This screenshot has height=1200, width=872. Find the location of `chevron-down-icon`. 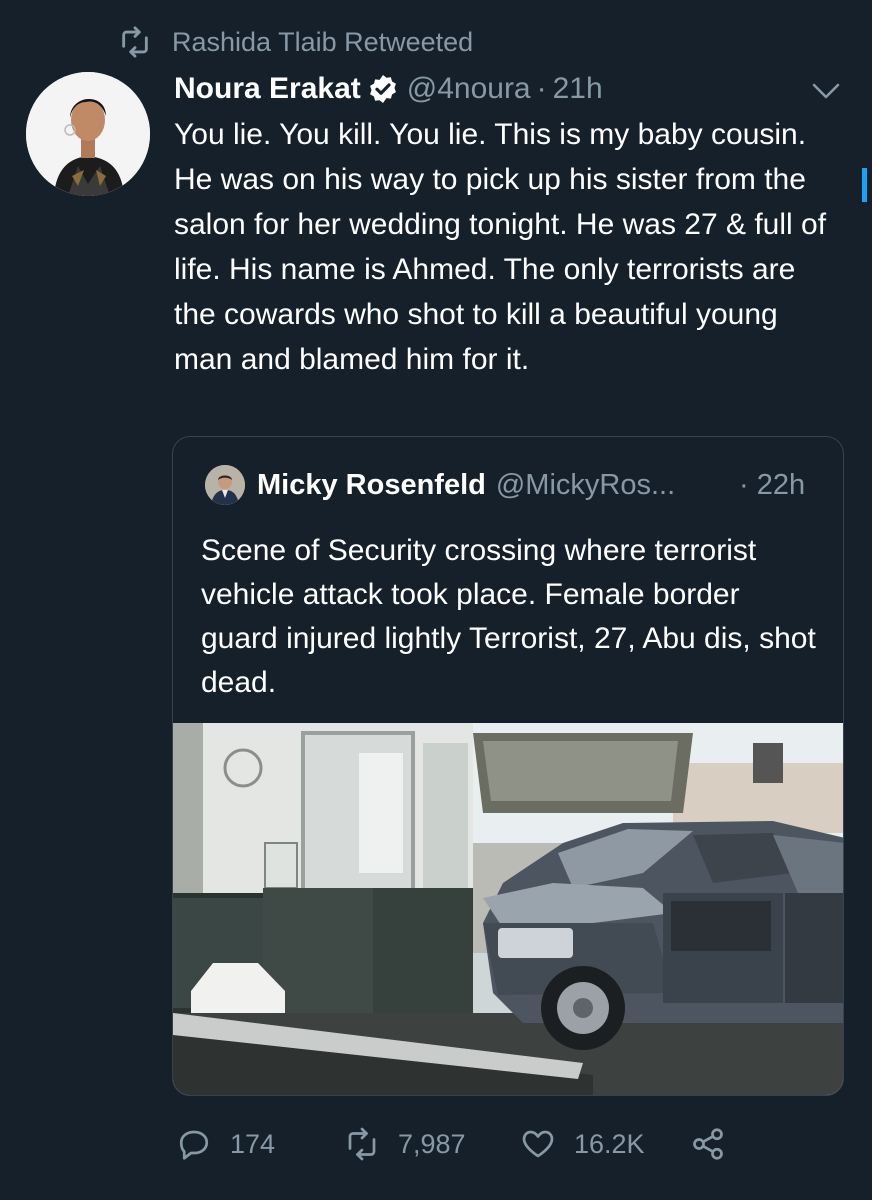

chevron-down-icon is located at coordinates (826, 91).